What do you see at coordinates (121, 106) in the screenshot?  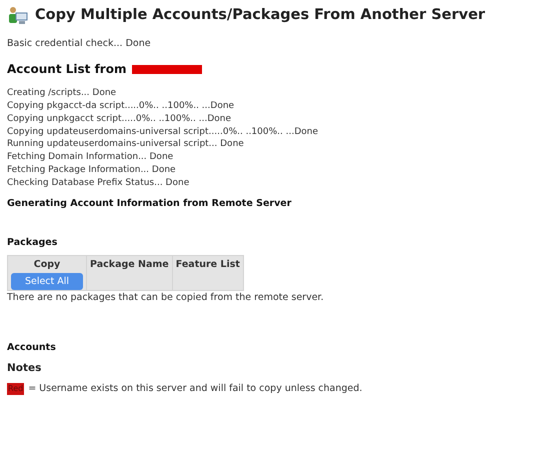 I see `log-line: Copying pkgacct-da script.....0%.. ..100%.. ...Done` at bounding box center [121, 106].